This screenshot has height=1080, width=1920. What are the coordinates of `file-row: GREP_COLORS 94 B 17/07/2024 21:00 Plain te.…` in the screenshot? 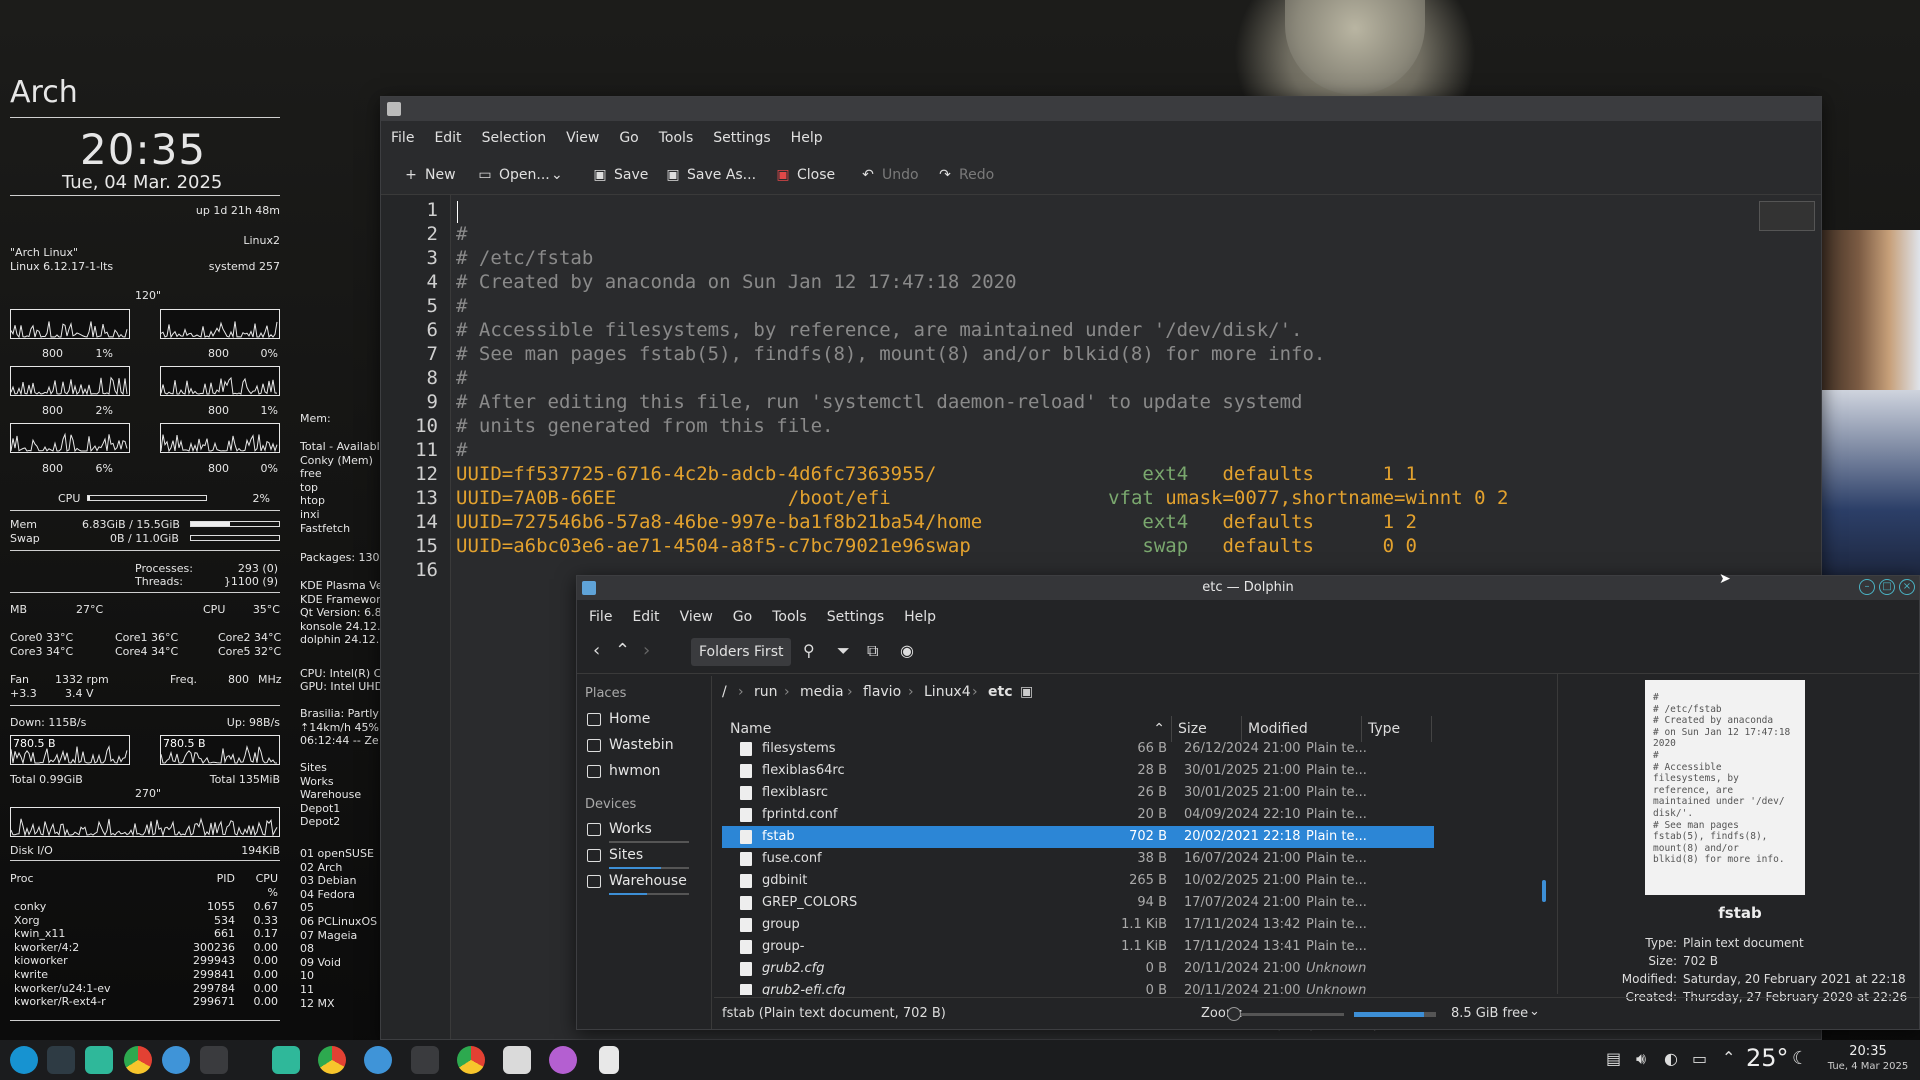 It's located at (1082, 903).